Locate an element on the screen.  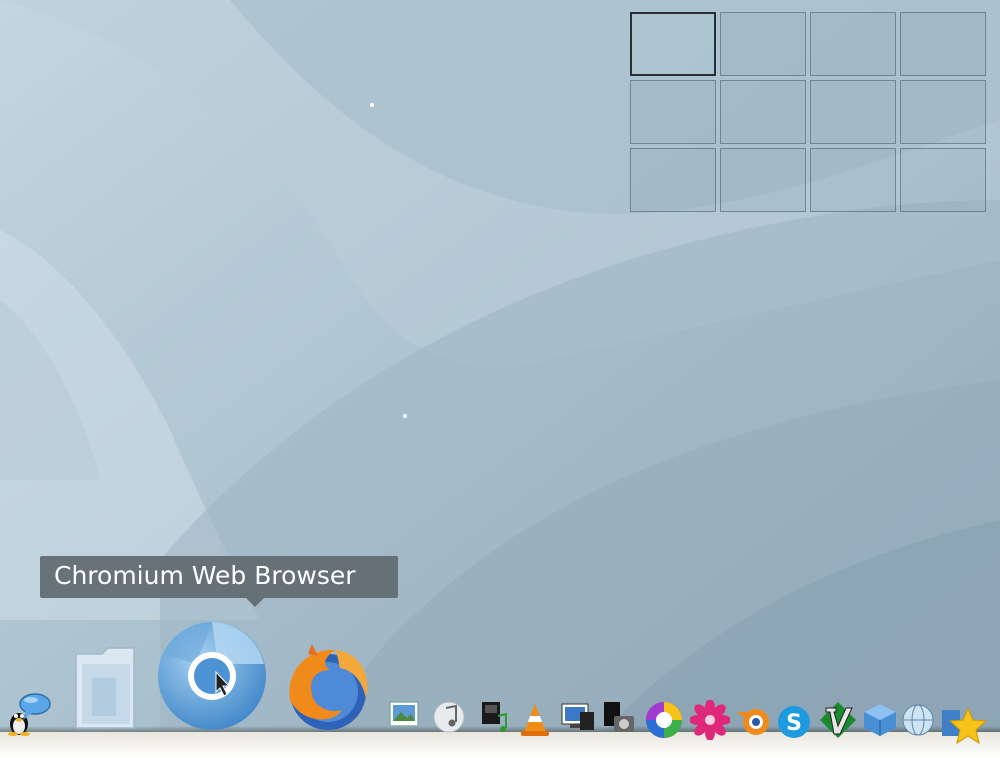
music-player-icon is located at coordinates (494, 718).